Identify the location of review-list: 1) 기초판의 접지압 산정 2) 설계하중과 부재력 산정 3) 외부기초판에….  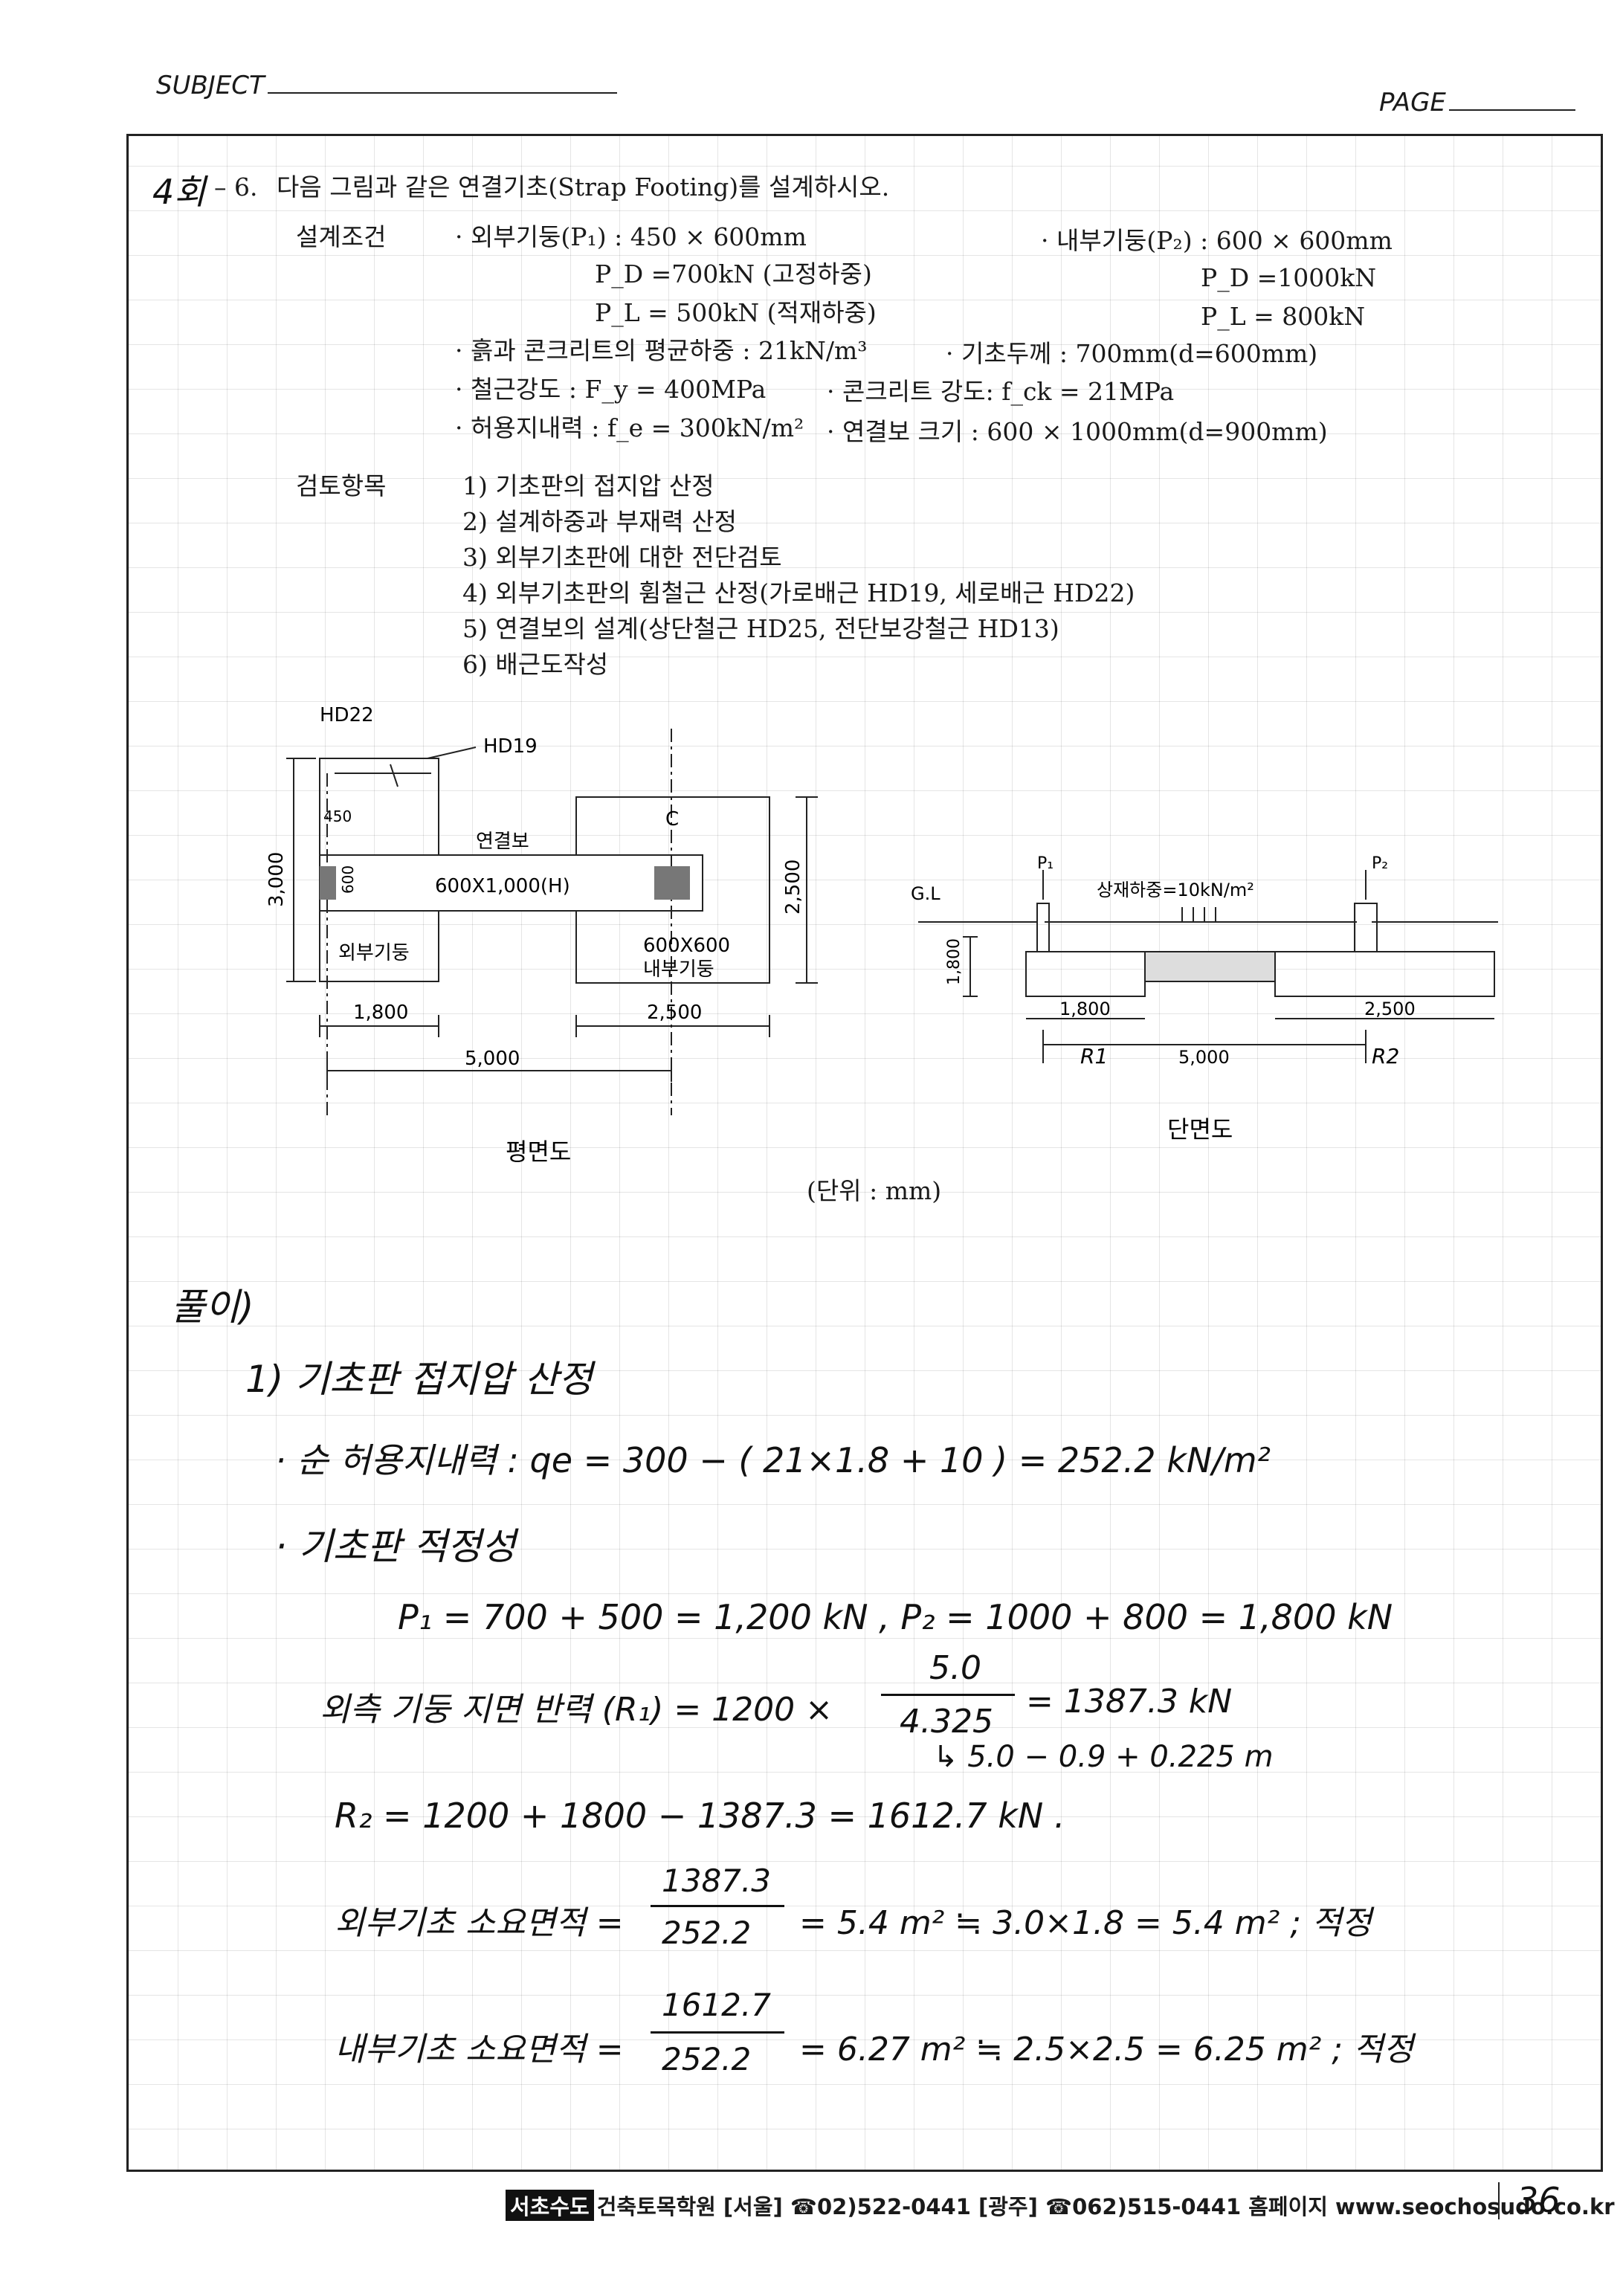
(798, 575).